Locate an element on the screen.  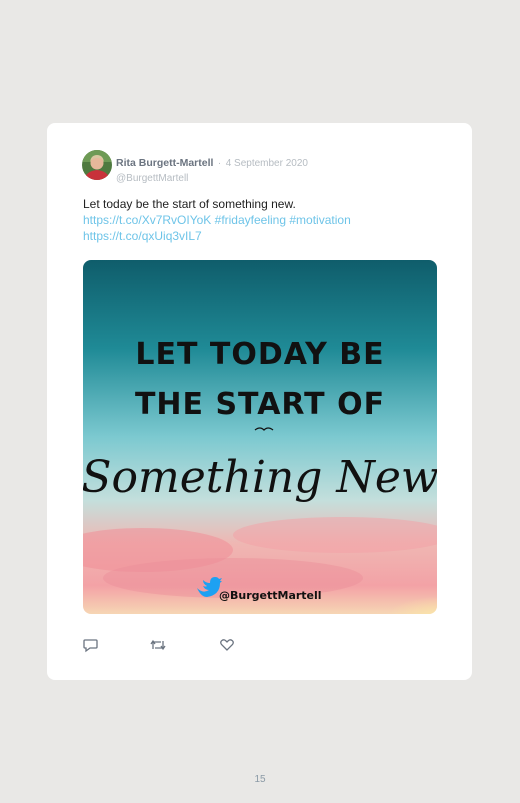
image-watermark: @BurgettMartell is located at coordinates (270, 595).